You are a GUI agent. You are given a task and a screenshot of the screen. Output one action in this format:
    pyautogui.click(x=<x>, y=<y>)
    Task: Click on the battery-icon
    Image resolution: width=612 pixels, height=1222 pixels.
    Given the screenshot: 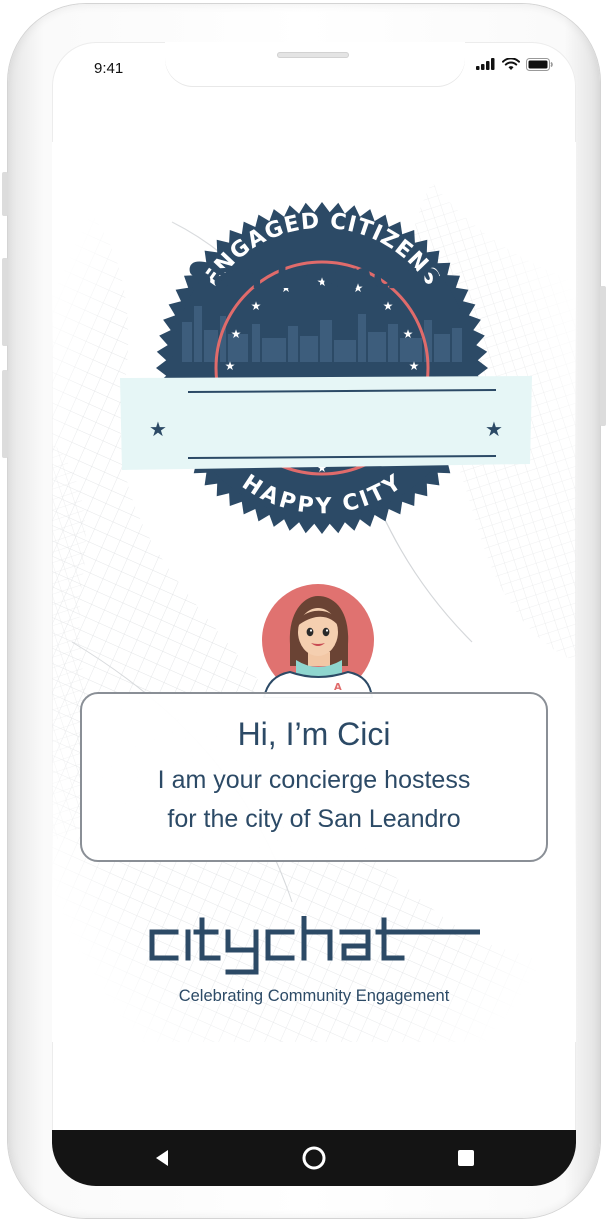 What is the action you would take?
    pyautogui.click(x=539, y=64)
    